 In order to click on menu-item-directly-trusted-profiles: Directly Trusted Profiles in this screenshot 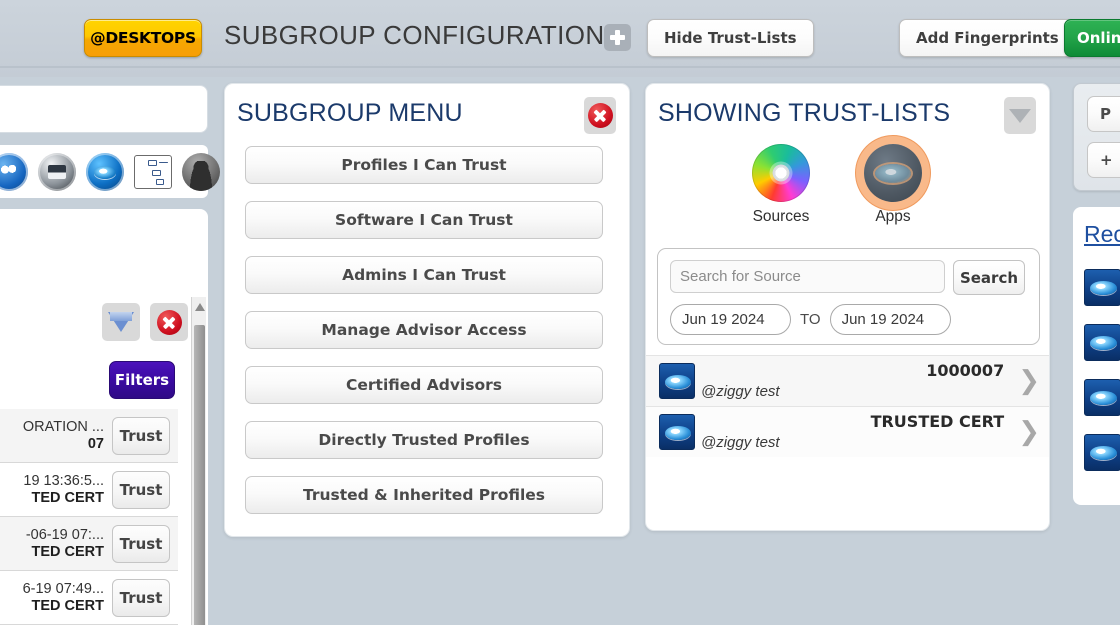, I will do `click(424, 440)`.